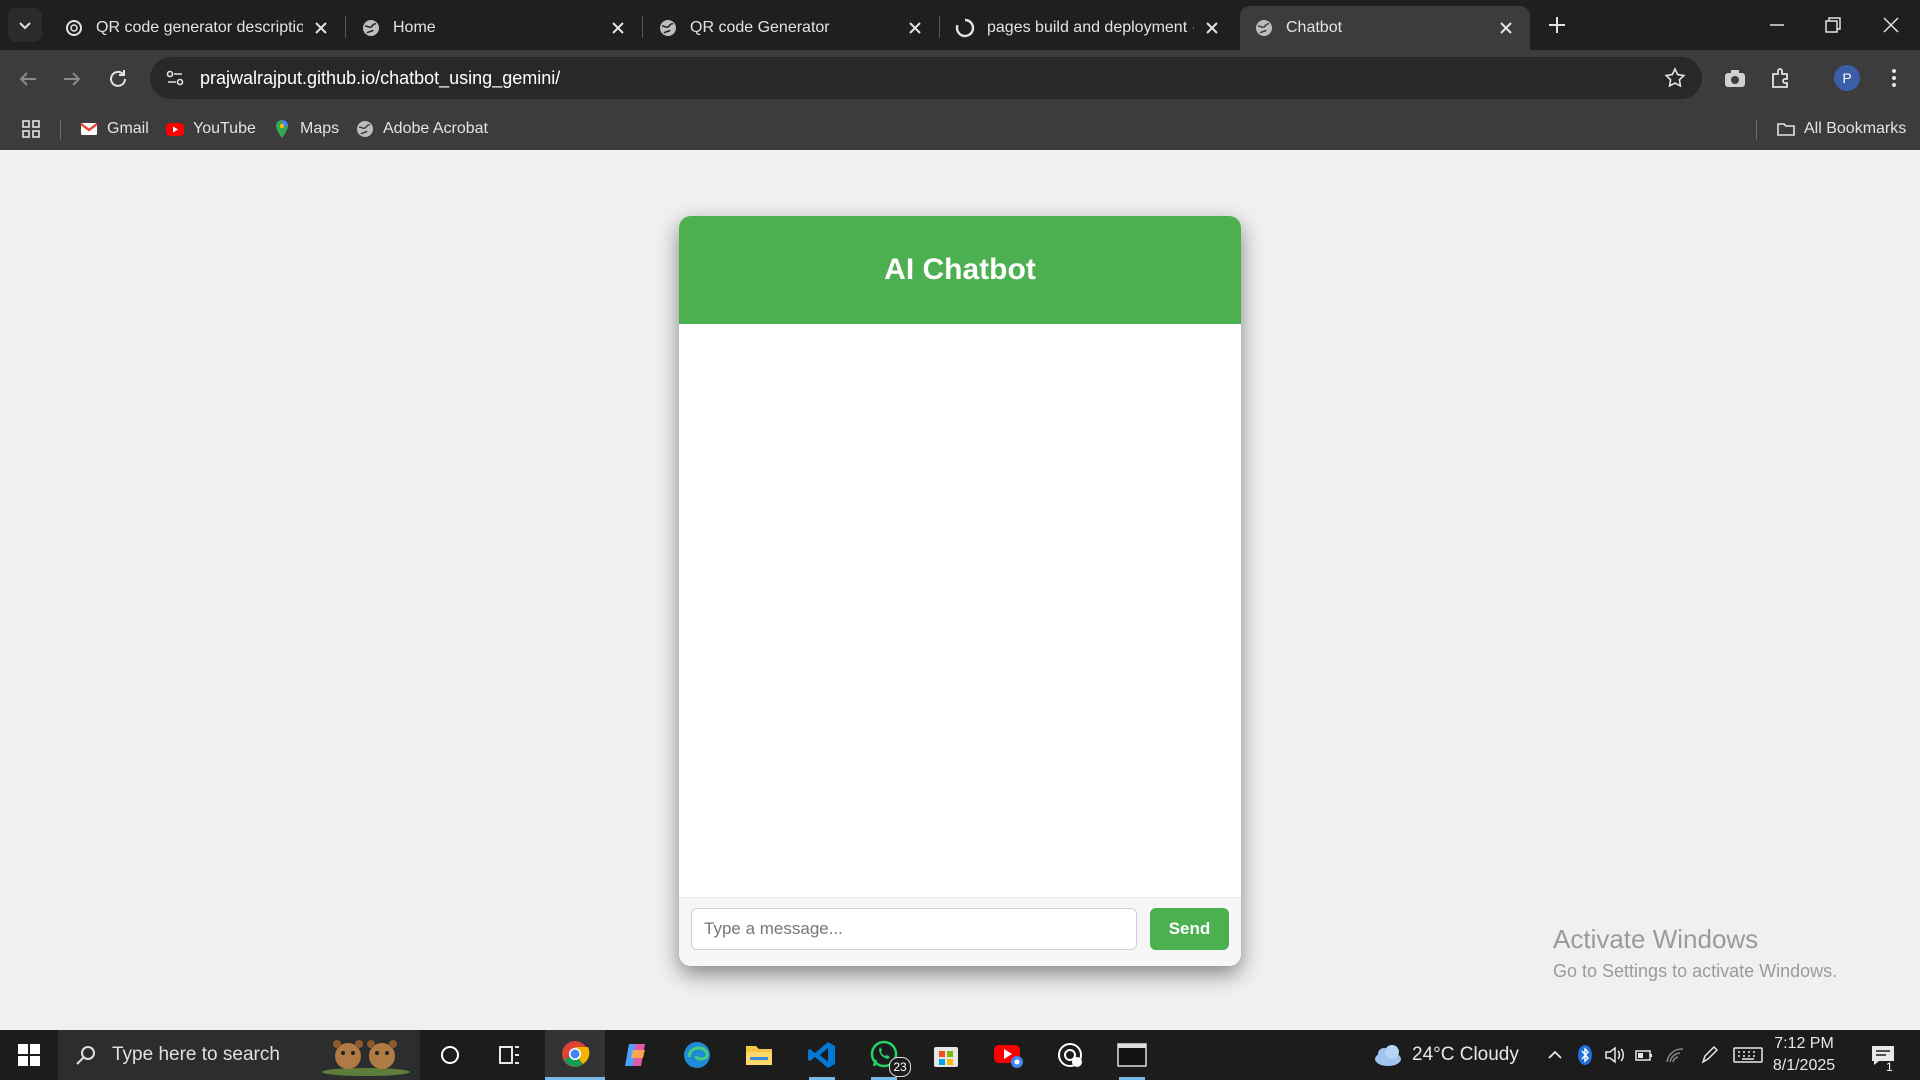 The width and height of the screenshot is (1920, 1080). I want to click on bookmark-label: Adobe Acrobat, so click(435, 128).